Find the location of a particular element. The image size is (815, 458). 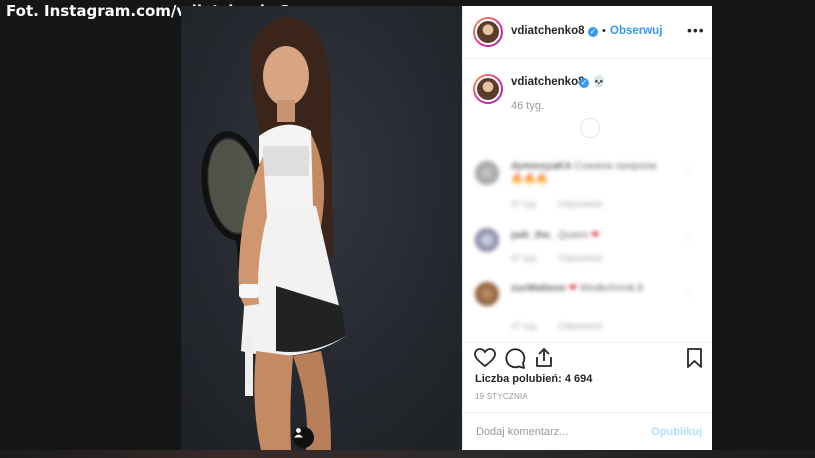

share-icon is located at coordinates (544, 357).